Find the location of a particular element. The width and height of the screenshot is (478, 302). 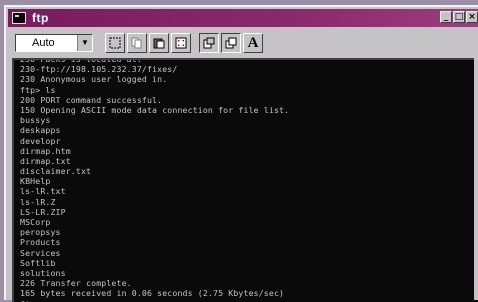

terminal-line: 230 Anonymous user logged in. is located at coordinates (249, 79).